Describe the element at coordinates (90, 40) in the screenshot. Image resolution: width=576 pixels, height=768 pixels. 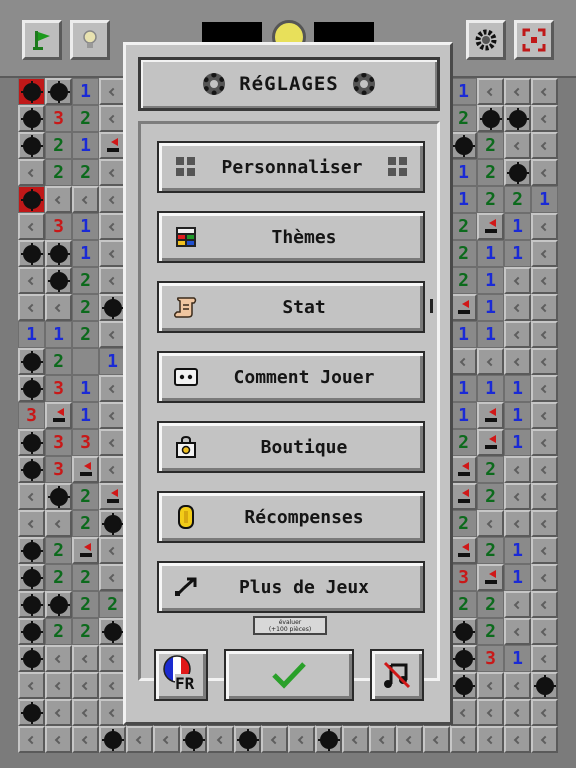
I see `hint-button` at that location.